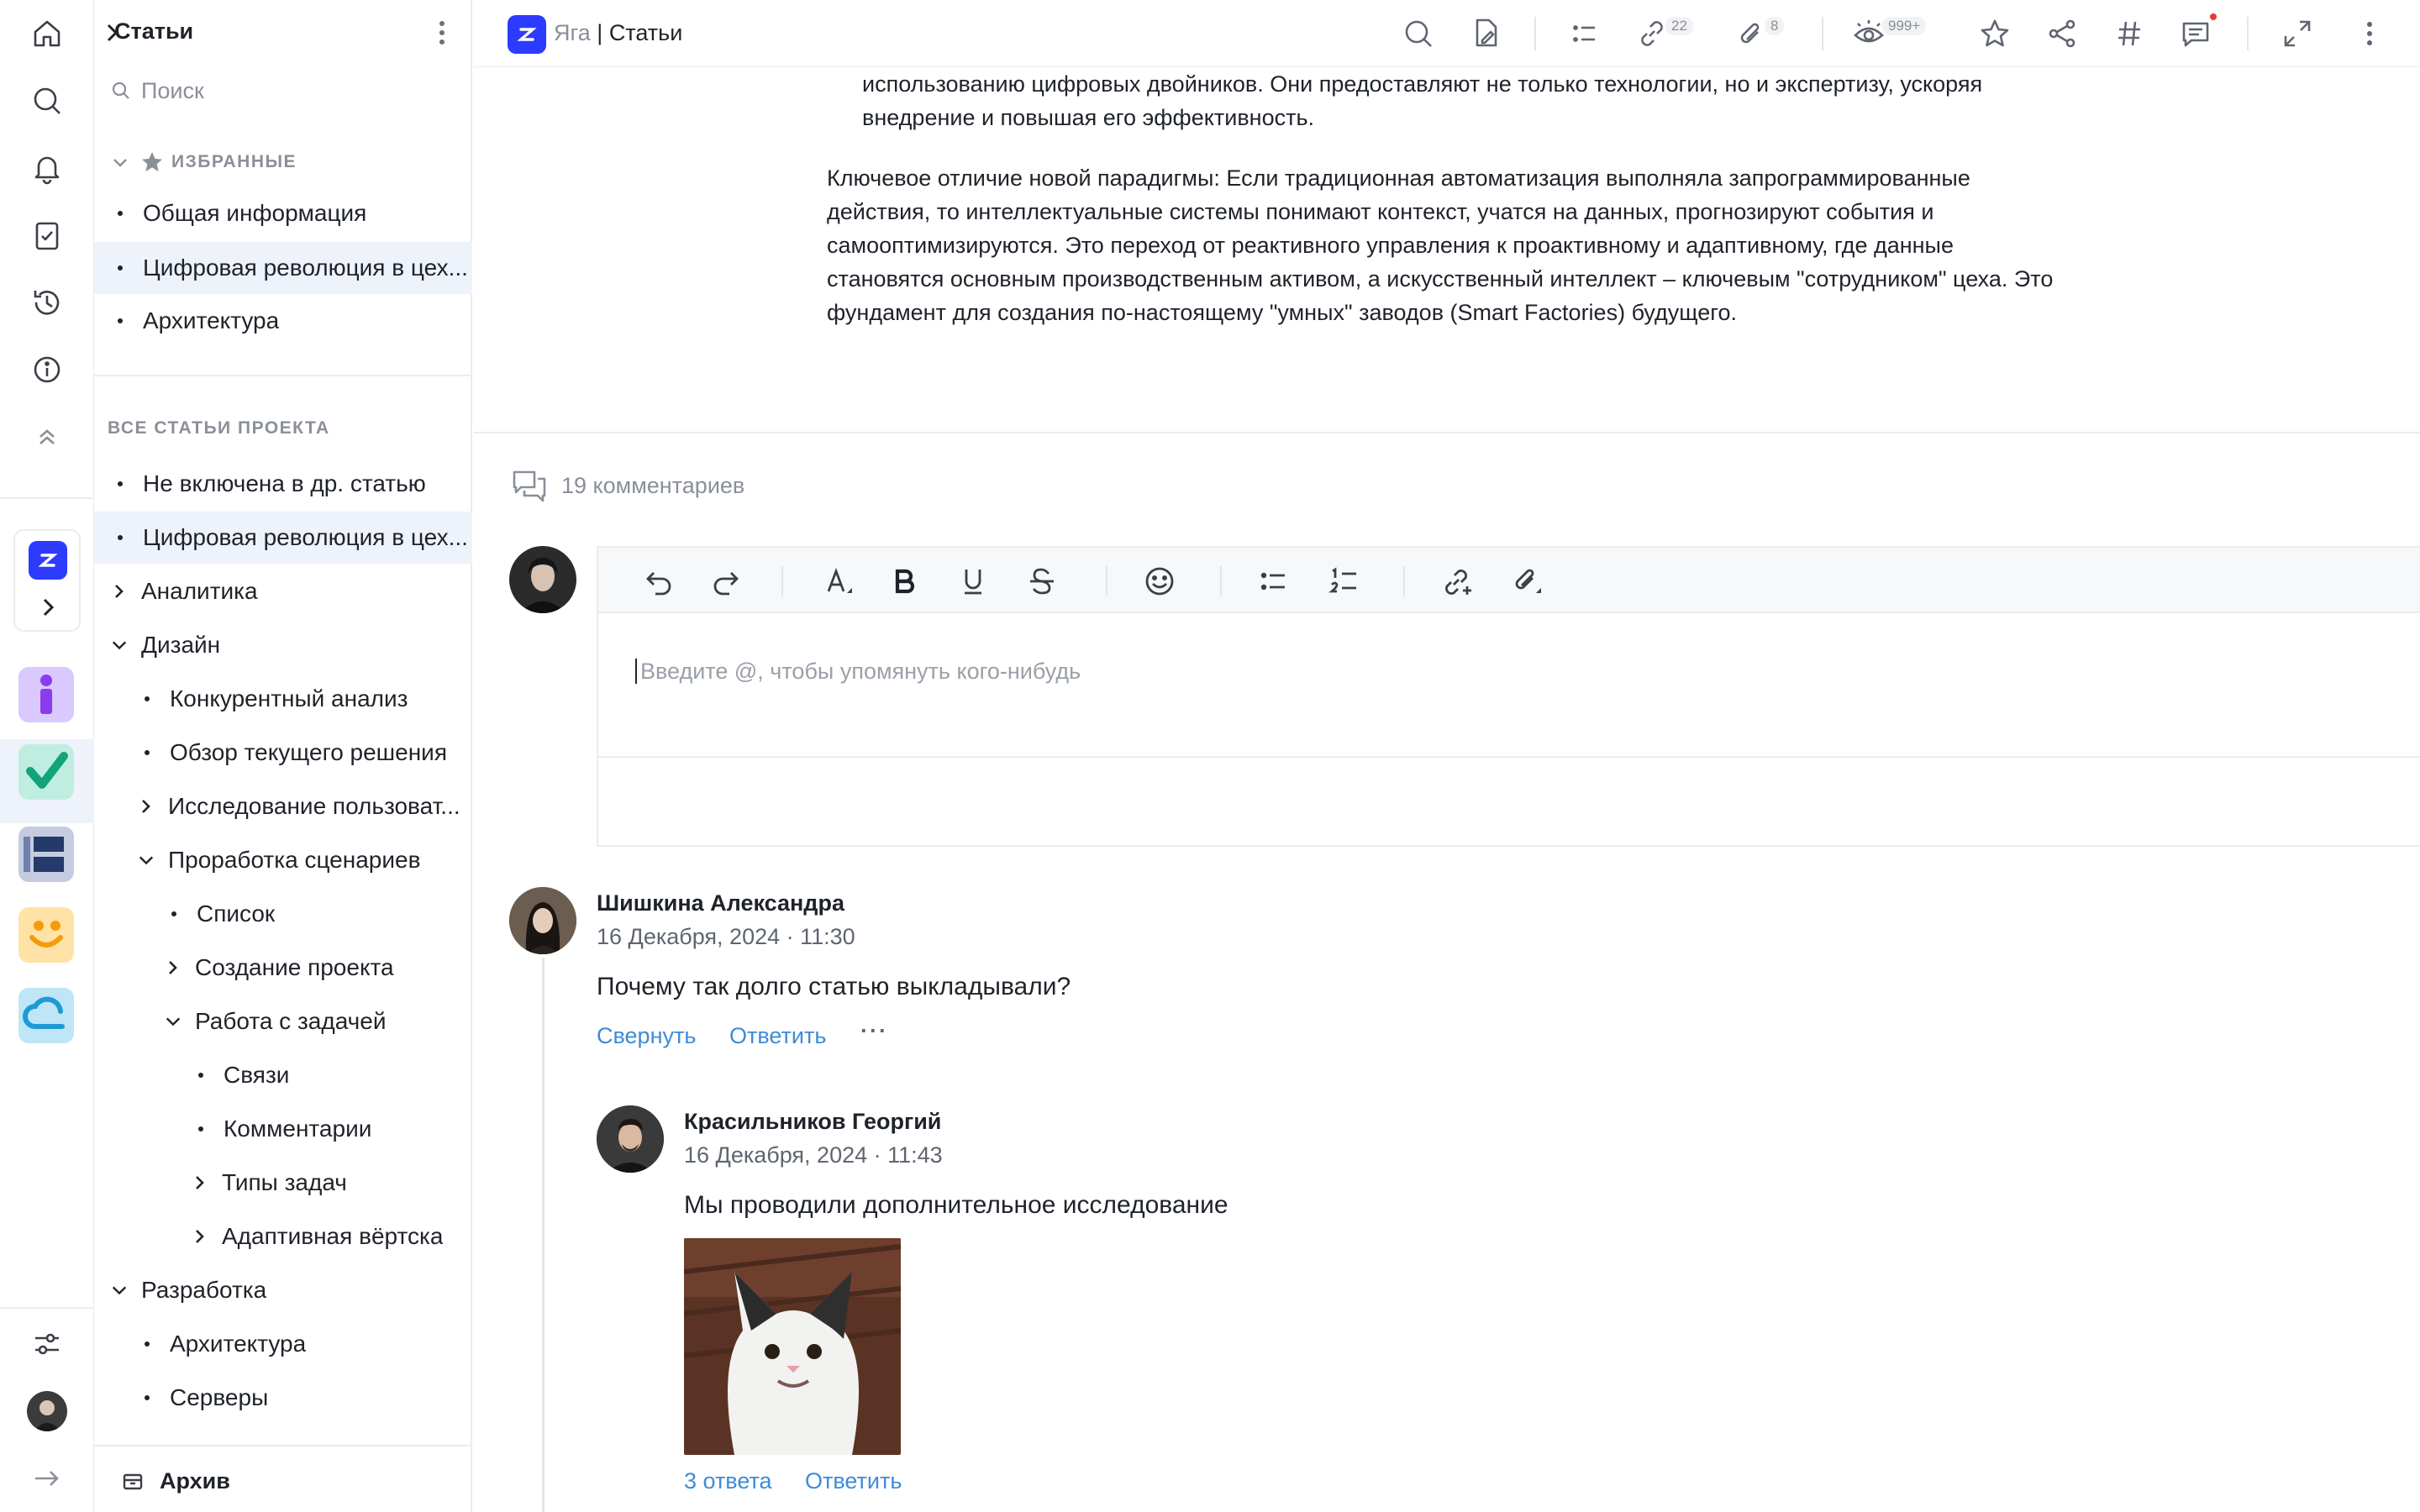  I want to click on board-app-icon, so click(46, 854).